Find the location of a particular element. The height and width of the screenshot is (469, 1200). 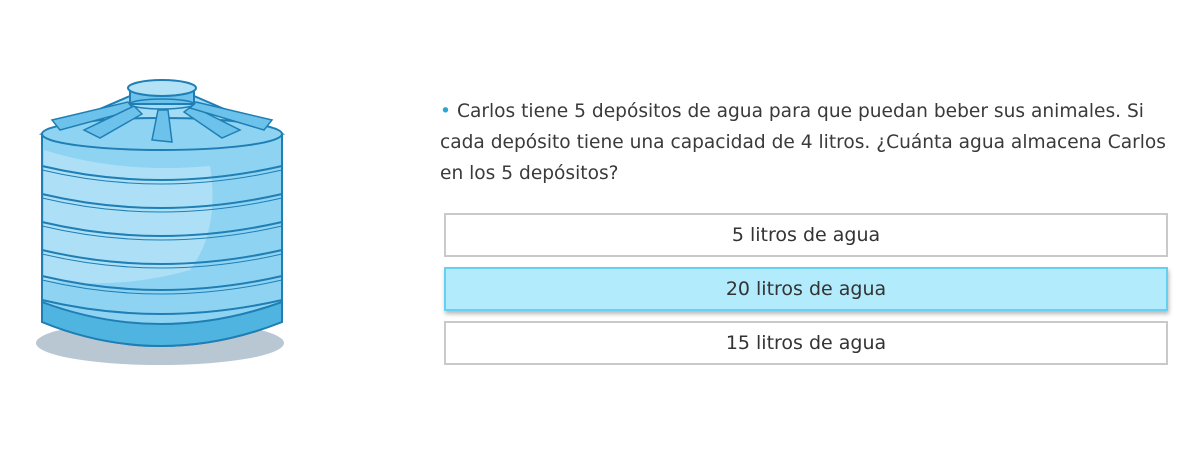

answer-option-label: 5 litros de agua is located at coordinates (806, 235).